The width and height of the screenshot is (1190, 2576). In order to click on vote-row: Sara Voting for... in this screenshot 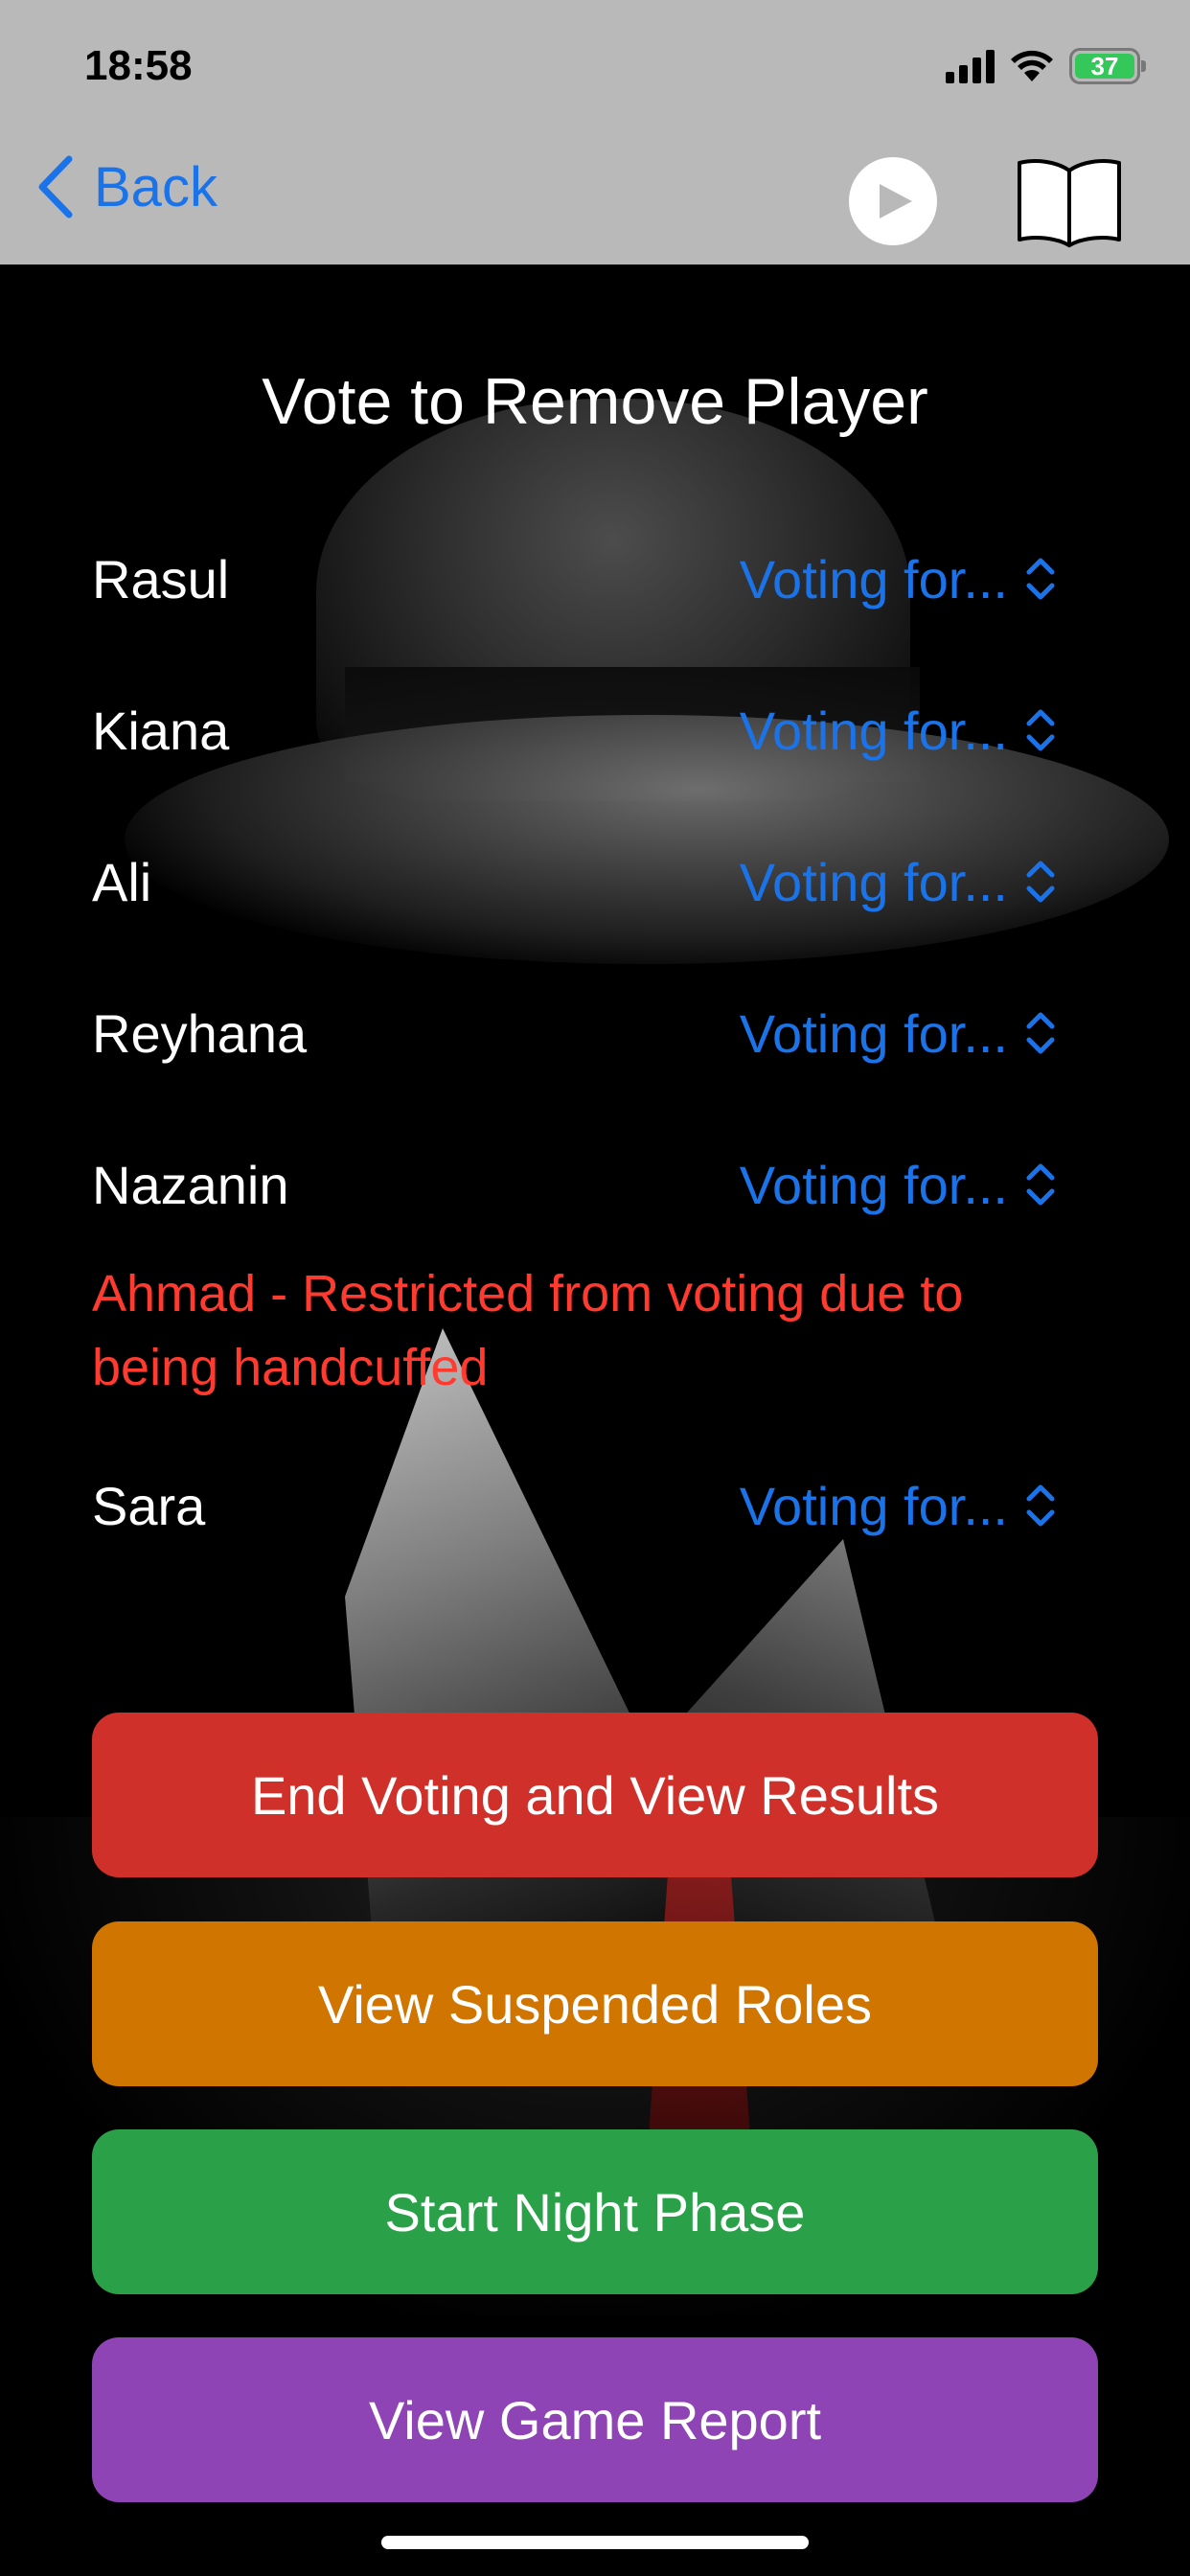, I will do `click(576, 1506)`.